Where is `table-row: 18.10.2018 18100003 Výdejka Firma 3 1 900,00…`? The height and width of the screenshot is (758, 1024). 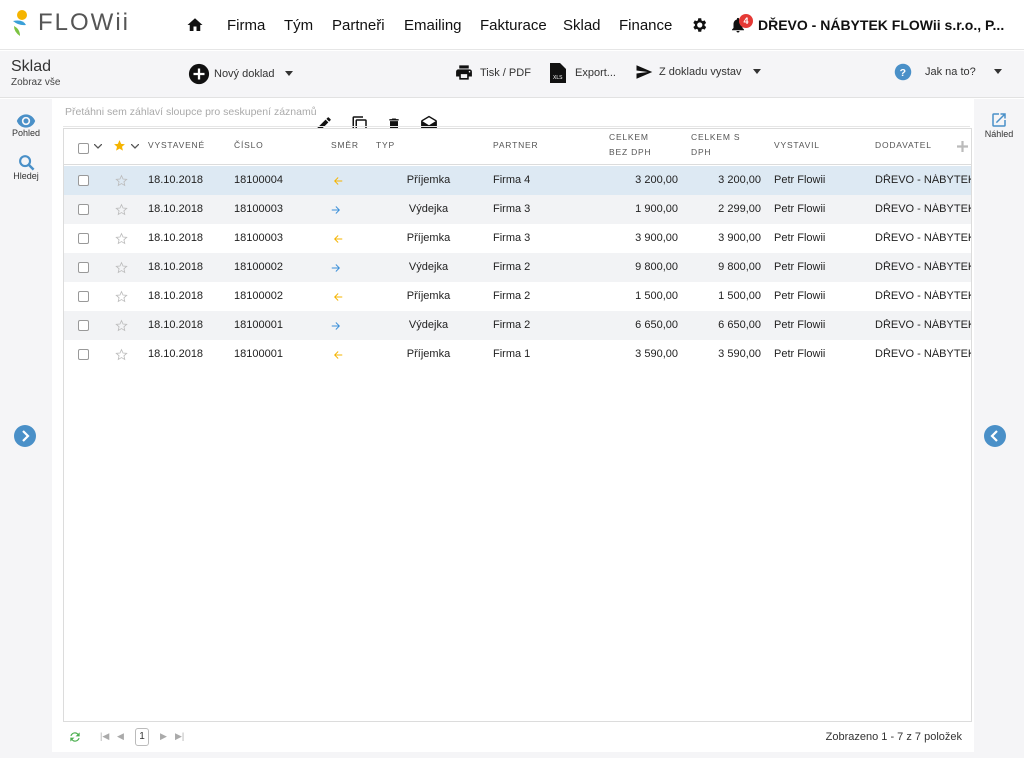
table-row: 18.10.2018 18100003 Výdejka Firma 3 1 900,00… is located at coordinates (517, 209).